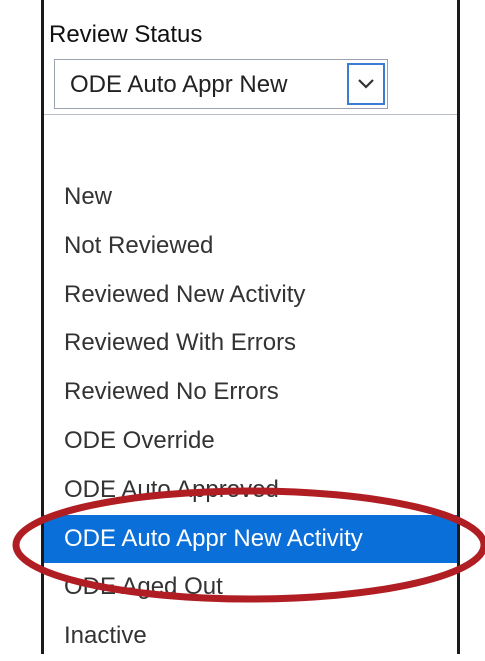 The image size is (485, 661). Describe the element at coordinates (250, 114) in the screenshot. I see `dropdown-list-divider` at that location.